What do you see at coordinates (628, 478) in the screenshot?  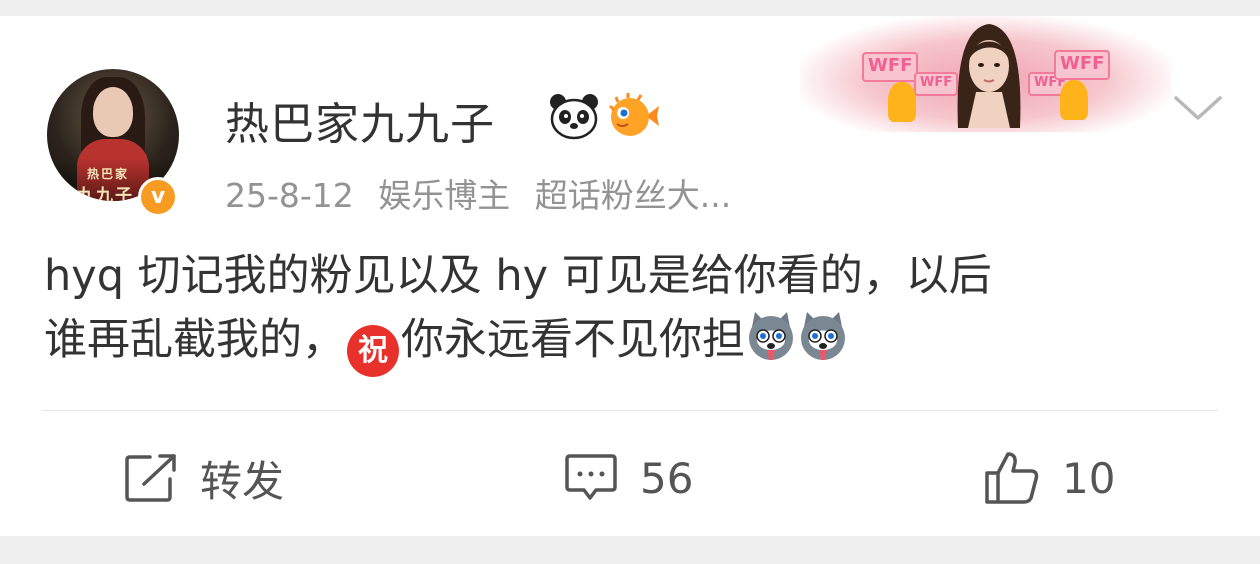 I see `comment-button: 56` at bounding box center [628, 478].